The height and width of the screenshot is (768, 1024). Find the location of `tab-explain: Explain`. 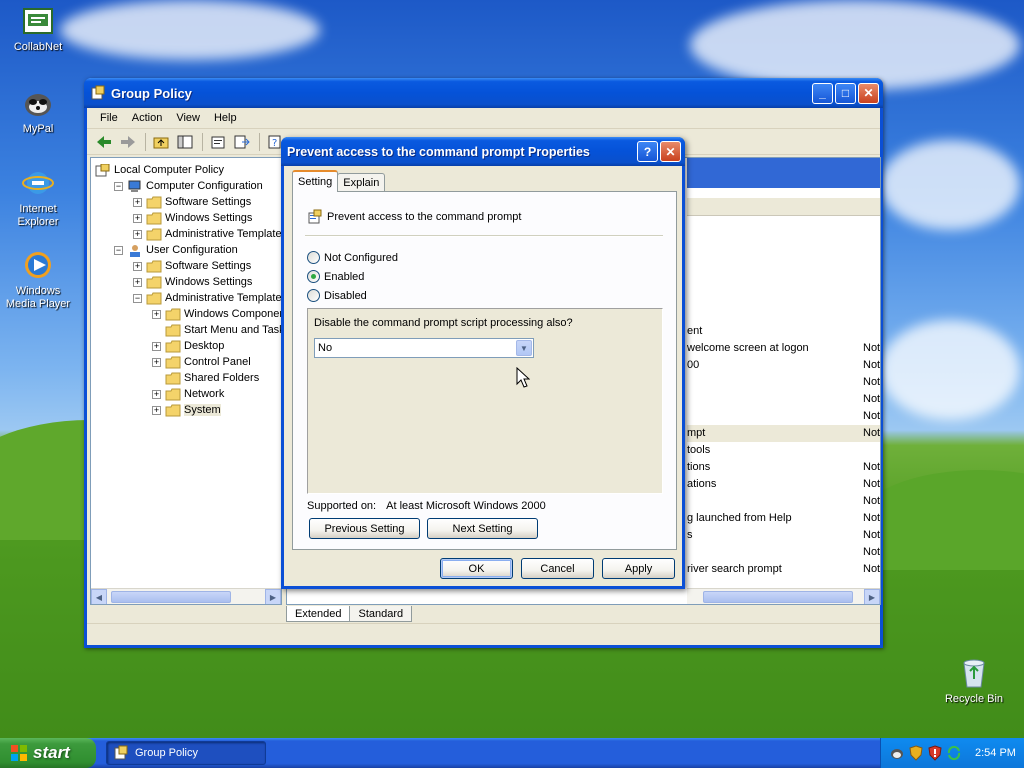

tab-explain: Explain is located at coordinates (361, 182).